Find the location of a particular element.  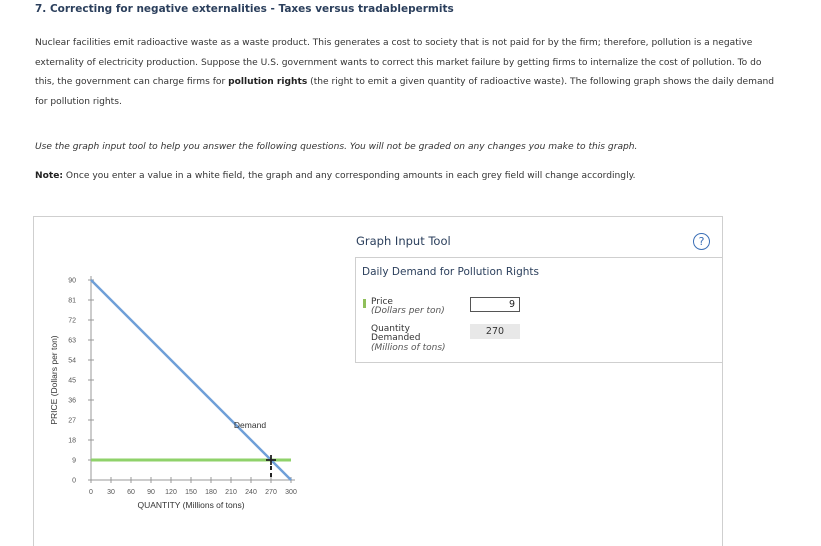

x-tick-label-30: 30 is located at coordinates (111, 492).